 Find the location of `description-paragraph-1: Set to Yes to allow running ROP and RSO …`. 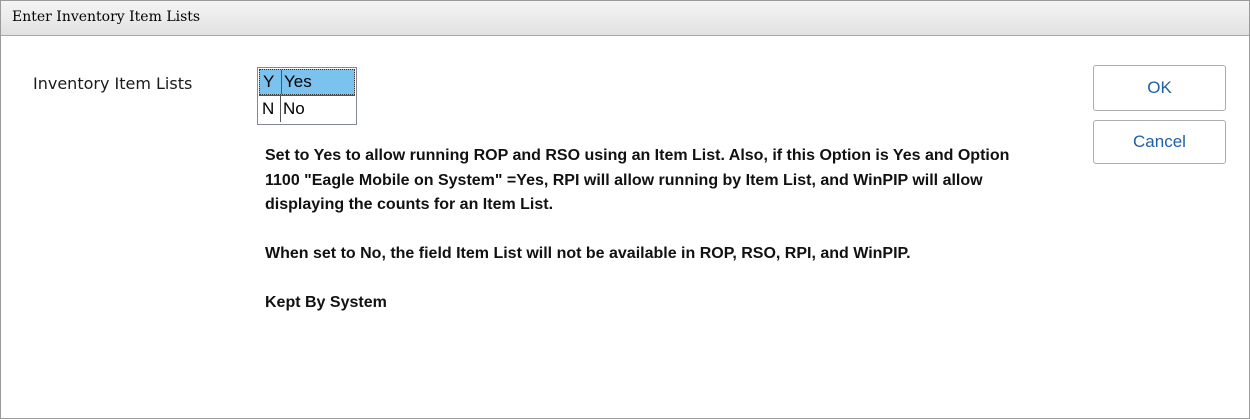

description-paragraph-1: Set to Yes to allow running ROP and RSO … is located at coordinates (637, 180).